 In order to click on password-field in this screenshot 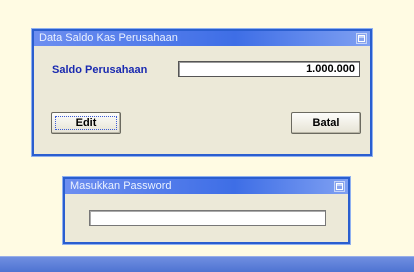, I will do `click(207, 218)`.